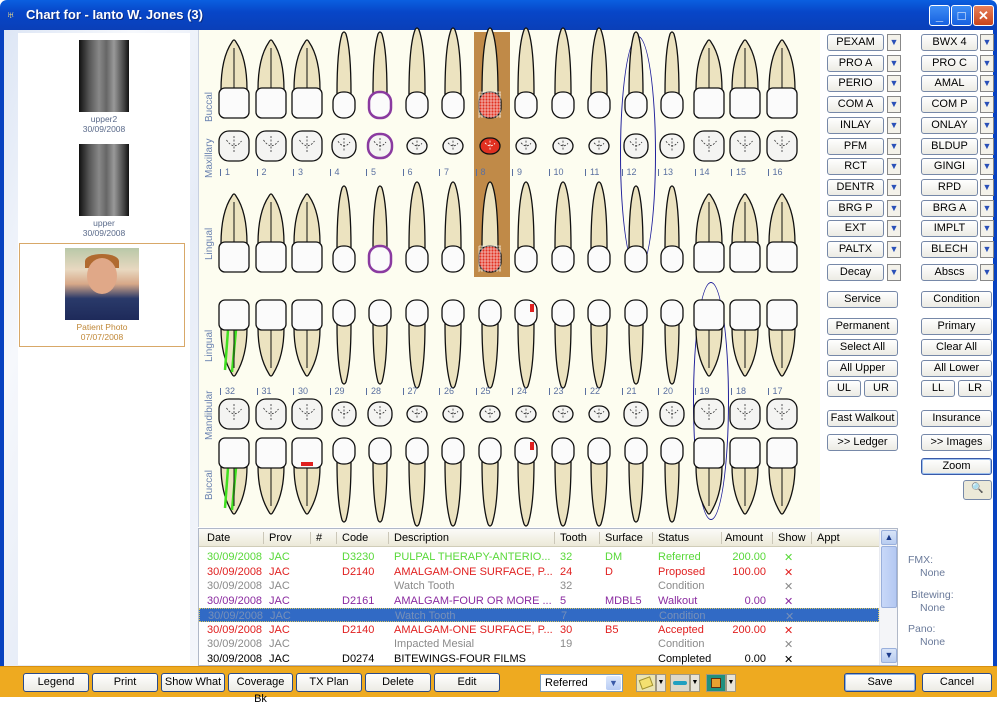 The image size is (997, 708). Describe the element at coordinates (490, 147) in the screenshot. I see `tooth-8-occlusal` at that location.